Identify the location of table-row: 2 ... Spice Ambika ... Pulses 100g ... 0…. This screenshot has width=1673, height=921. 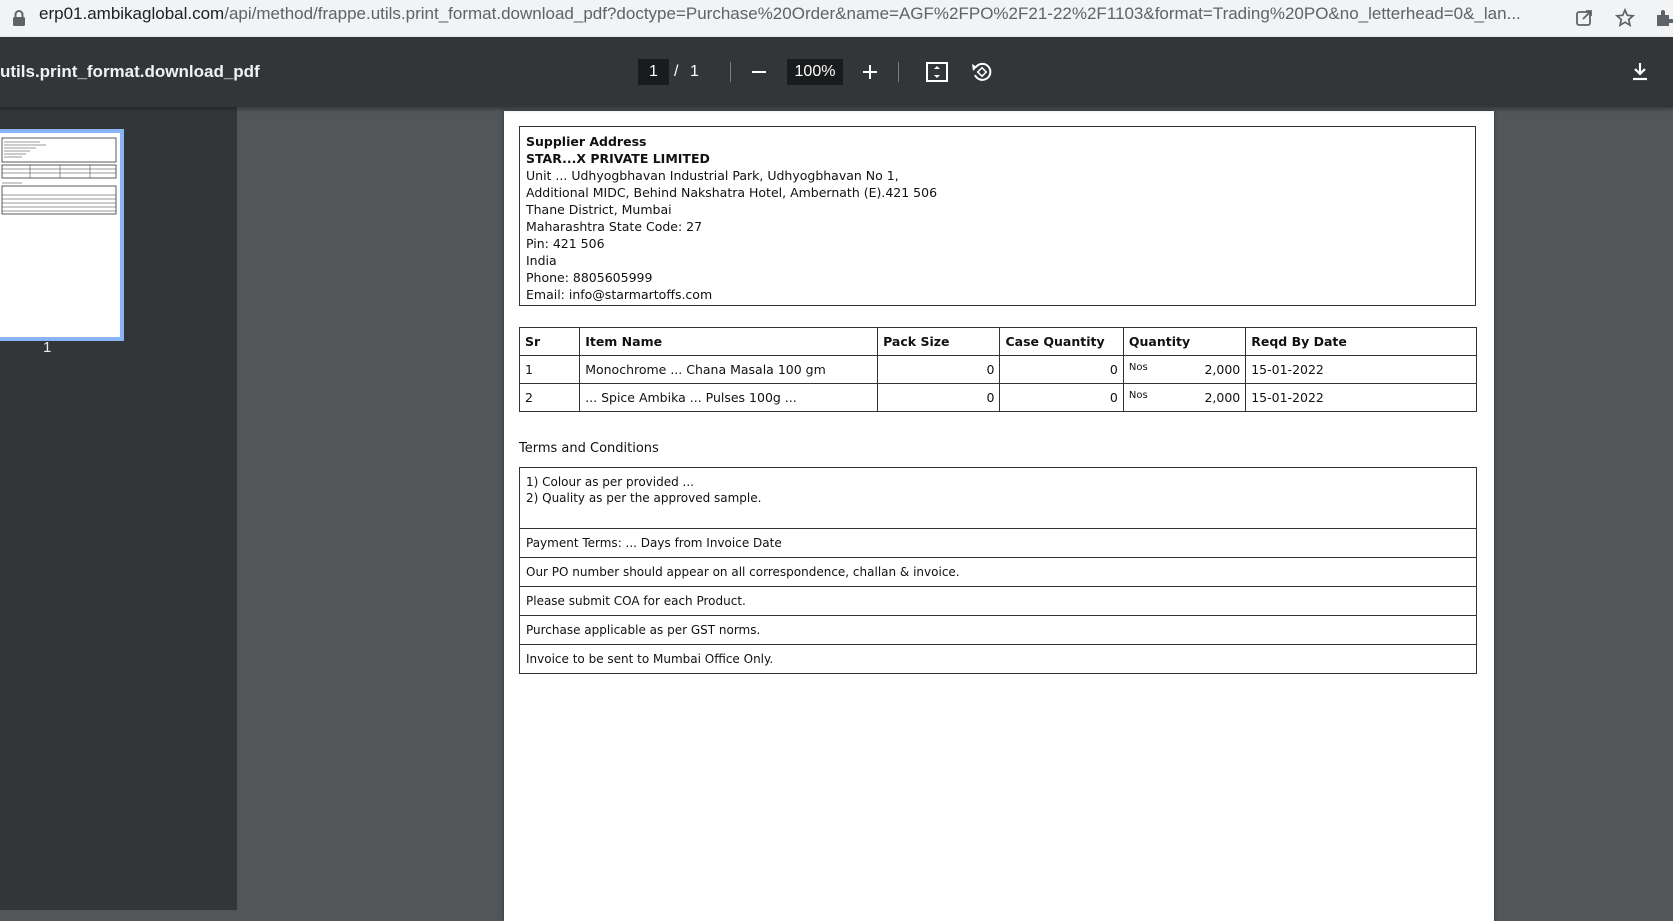
(997, 397).